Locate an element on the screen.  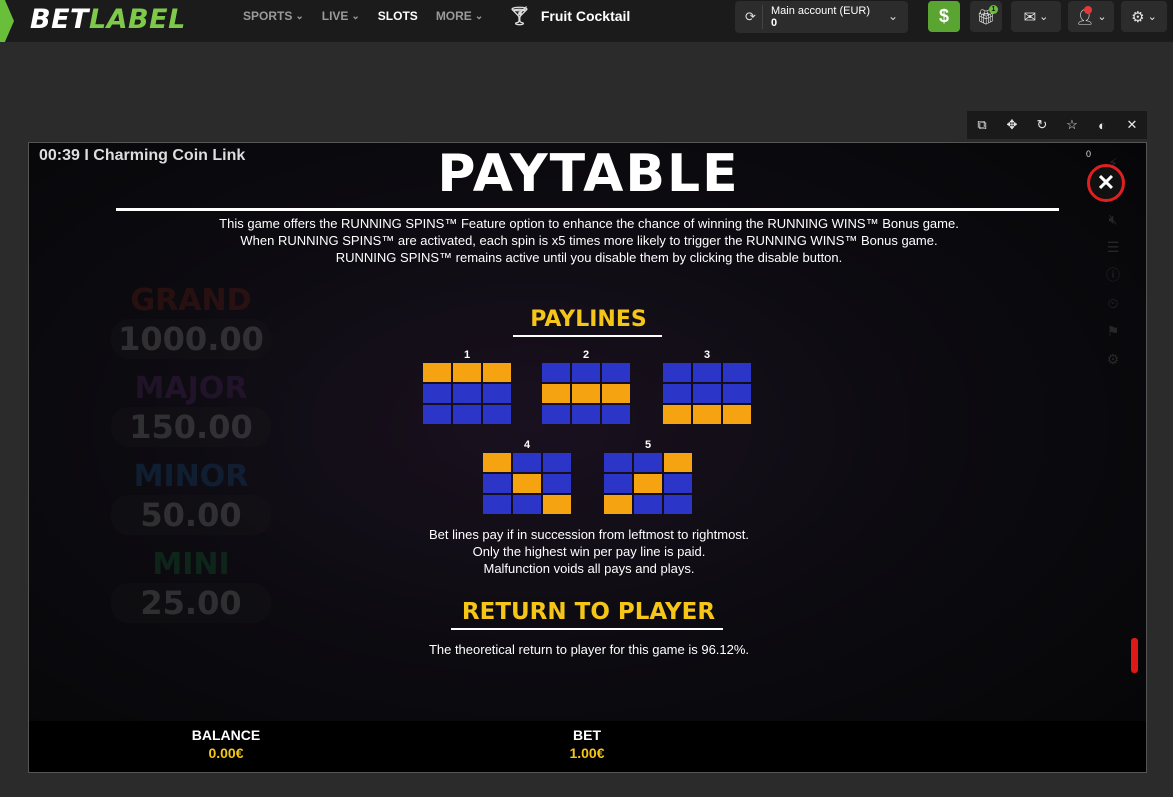
payline-number: 5 is located at coordinates (648, 445).